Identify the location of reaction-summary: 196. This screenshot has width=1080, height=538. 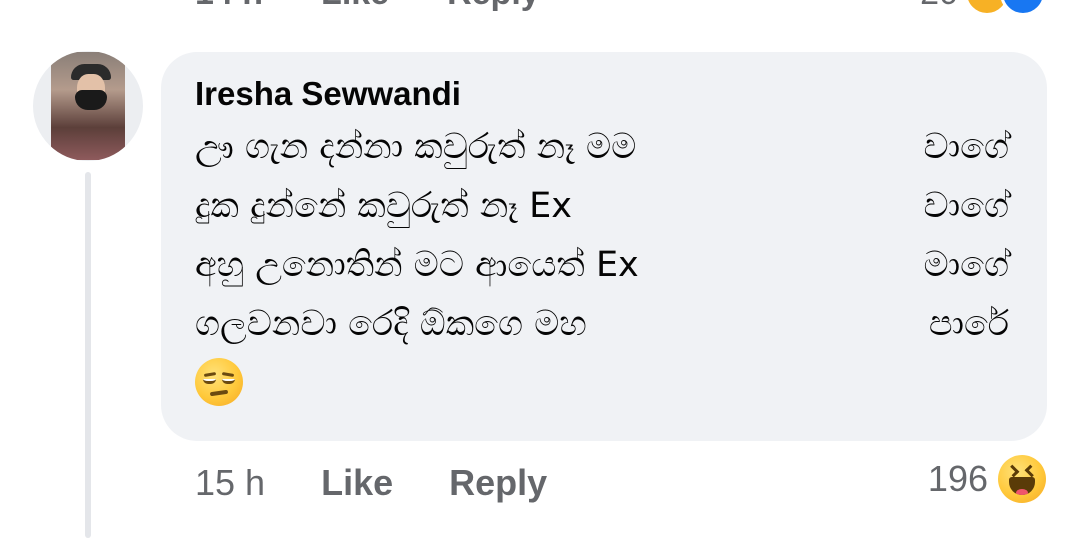
(987, 479).